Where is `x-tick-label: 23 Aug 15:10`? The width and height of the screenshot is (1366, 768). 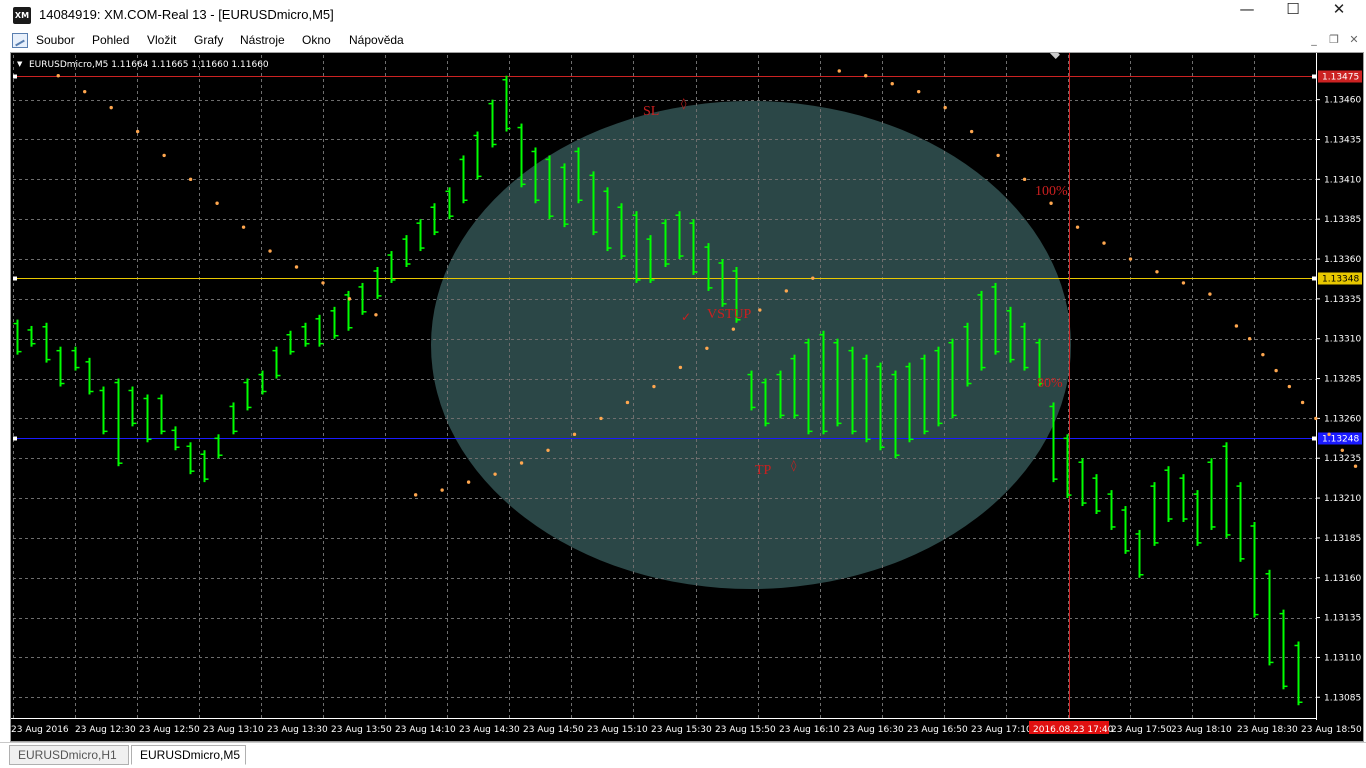
x-tick-label: 23 Aug 15:10 is located at coordinates (617, 730).